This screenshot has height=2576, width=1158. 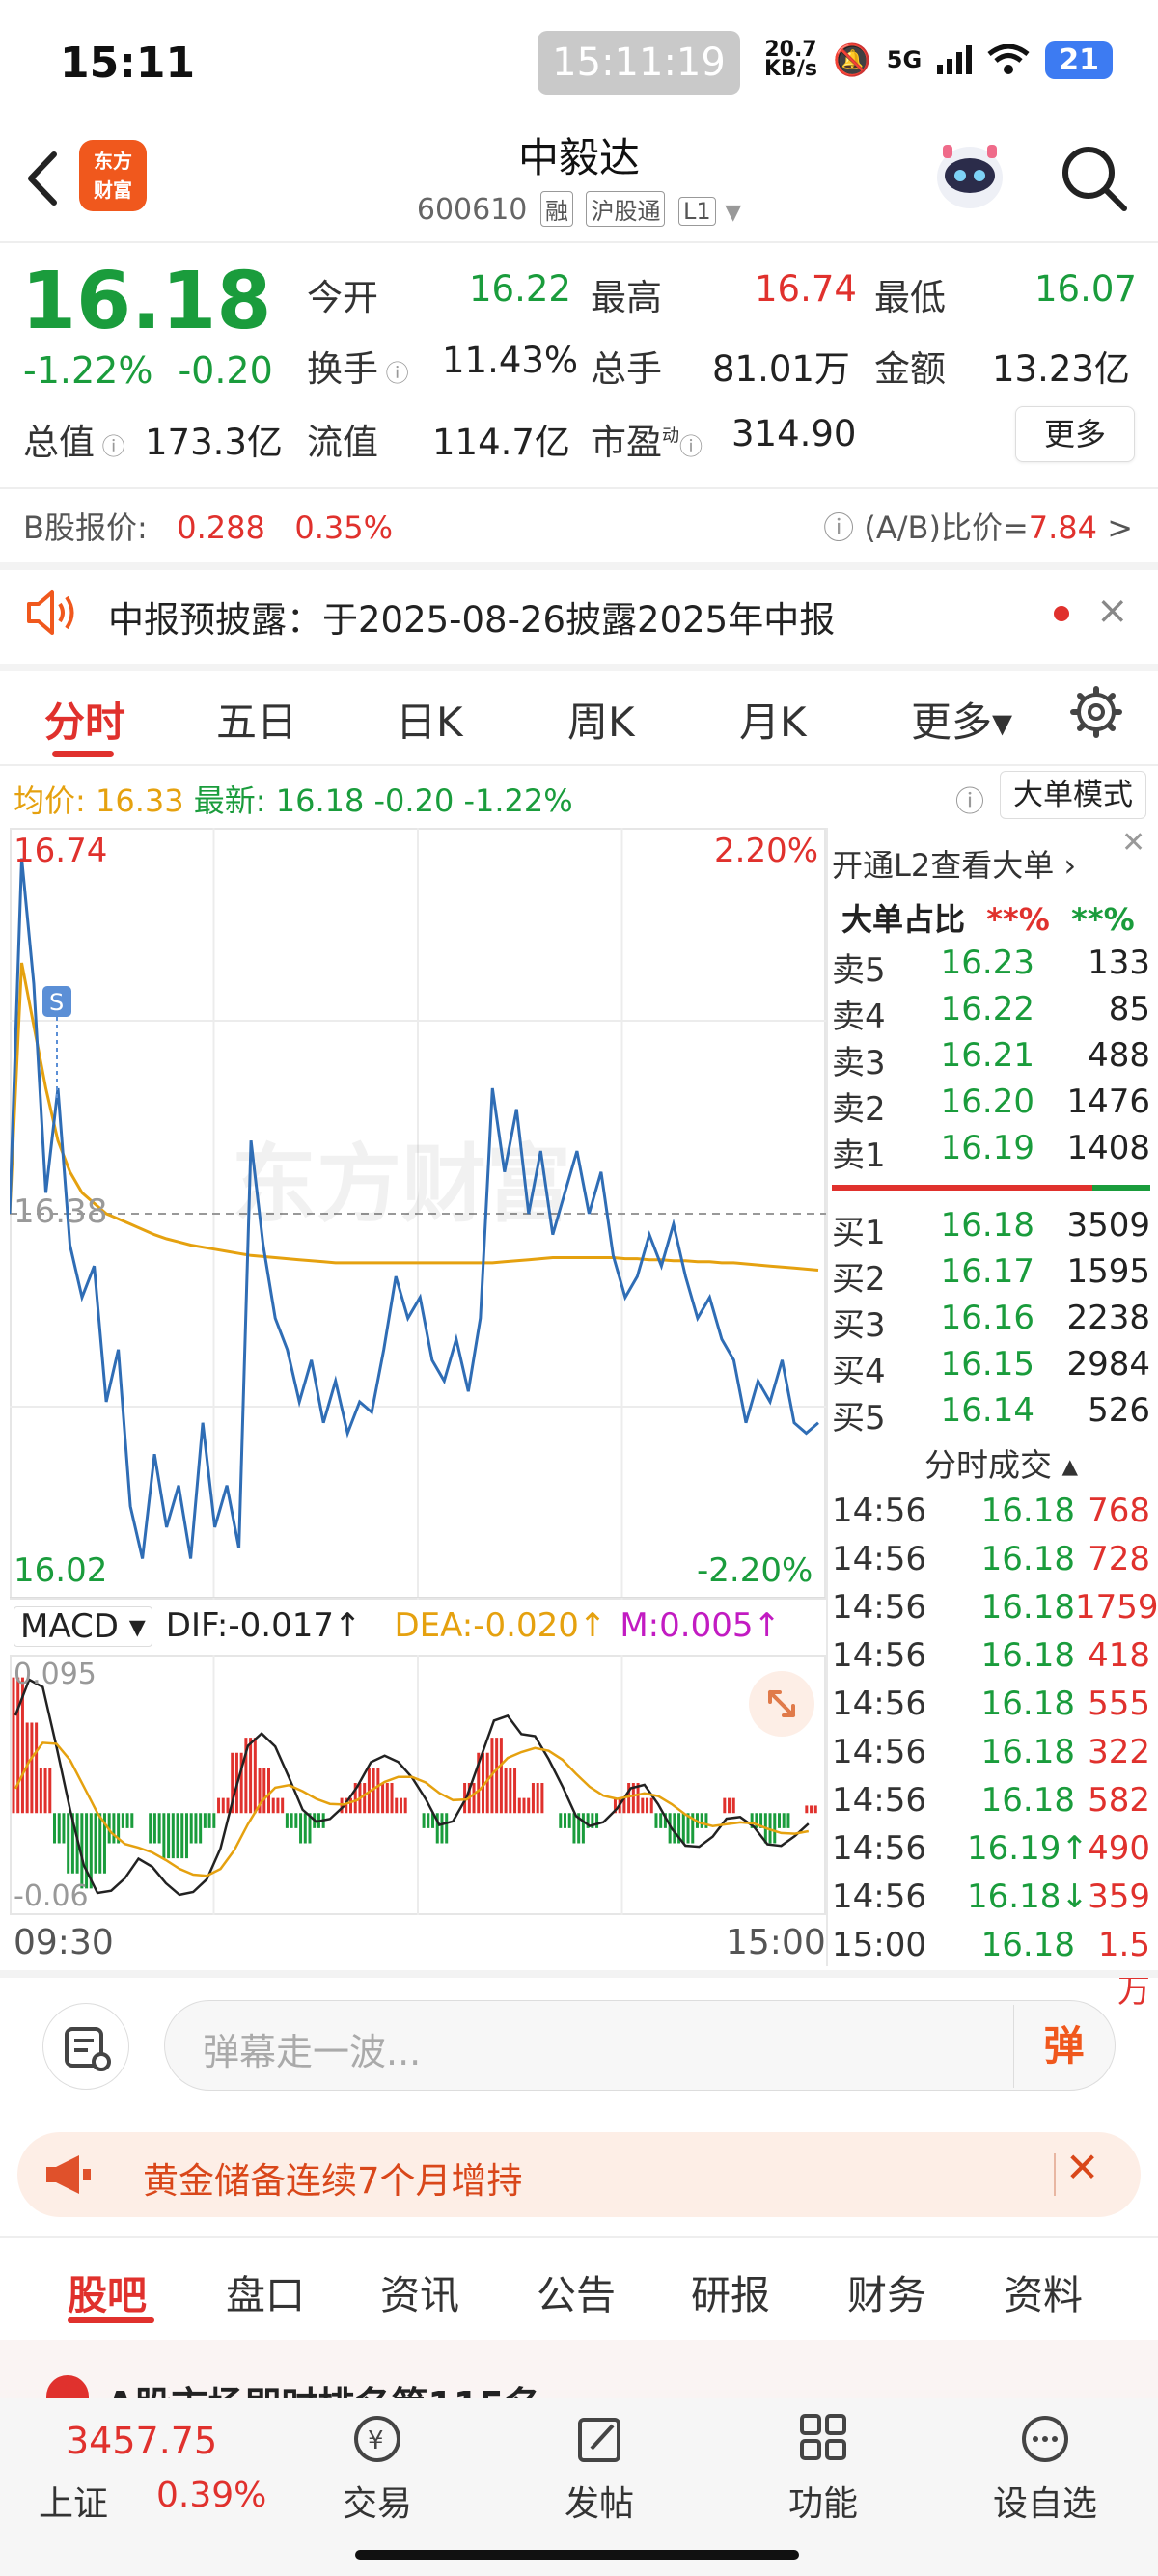 What do you see at coordinates (344, 527) in the screenshot?
I see `b-share-pct: 0.35%` at bounding box center [344, 527].